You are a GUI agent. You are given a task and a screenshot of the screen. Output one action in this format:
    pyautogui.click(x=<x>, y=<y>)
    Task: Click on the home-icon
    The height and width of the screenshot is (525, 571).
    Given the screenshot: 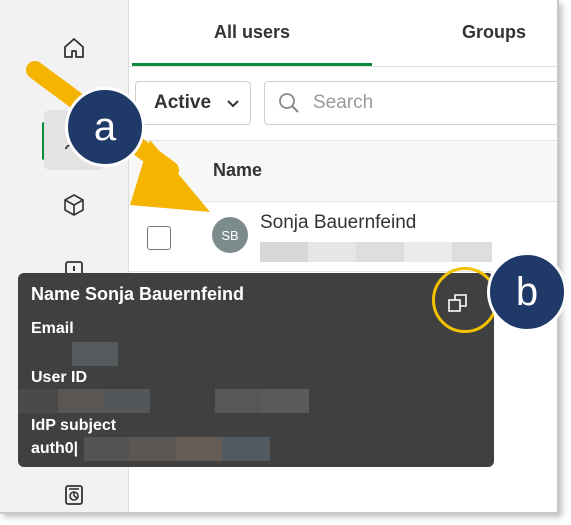 What is the action you would take?
    pyautogui.click(x=74, y=48)
    